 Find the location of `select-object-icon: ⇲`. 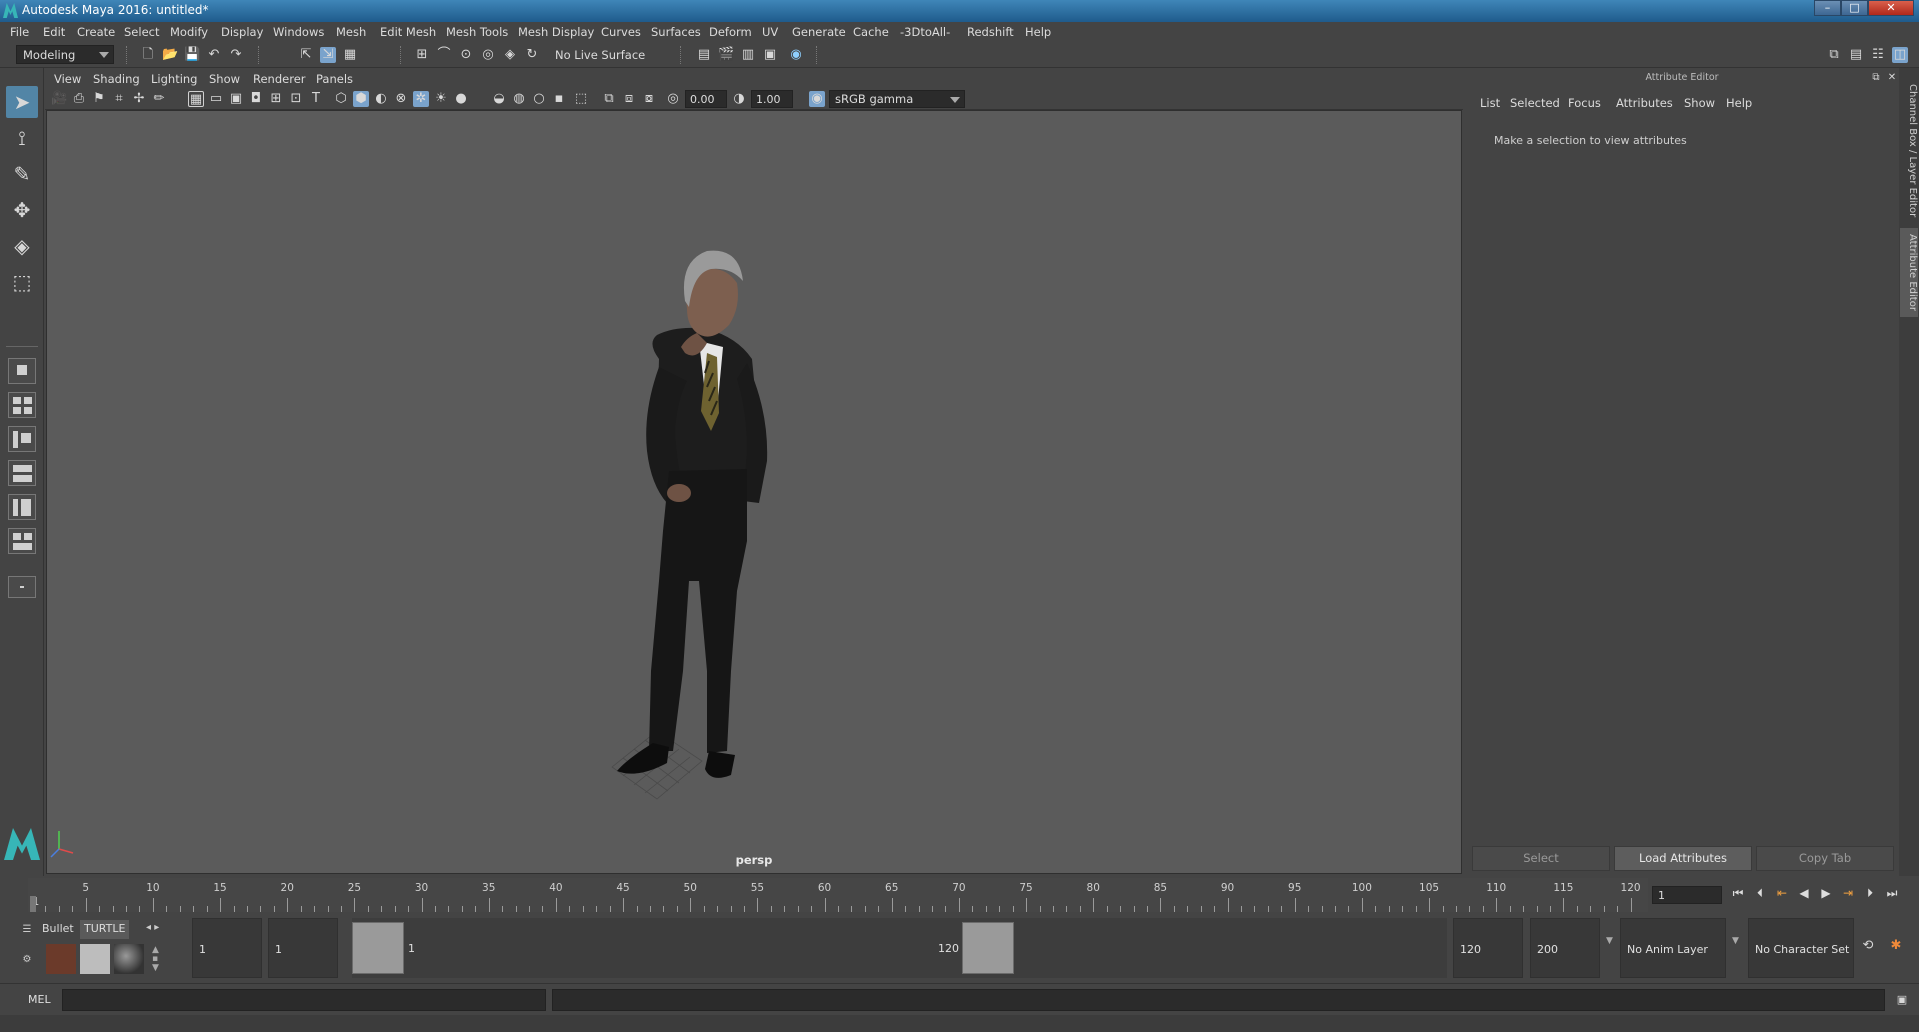

select-object-icon: ⇲ is located at coordinates (328, 55).